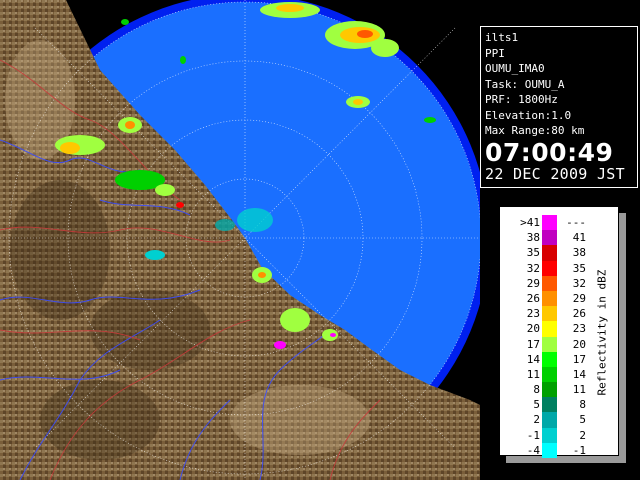  I want to click on legend-low-value: -1, so click(533, 435).